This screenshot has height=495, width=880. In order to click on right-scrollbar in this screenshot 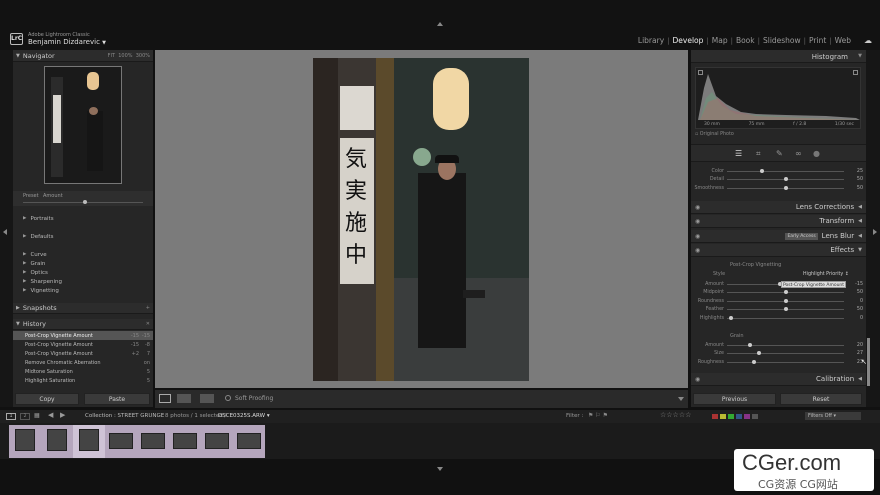, I will do `click(868, 362)`.